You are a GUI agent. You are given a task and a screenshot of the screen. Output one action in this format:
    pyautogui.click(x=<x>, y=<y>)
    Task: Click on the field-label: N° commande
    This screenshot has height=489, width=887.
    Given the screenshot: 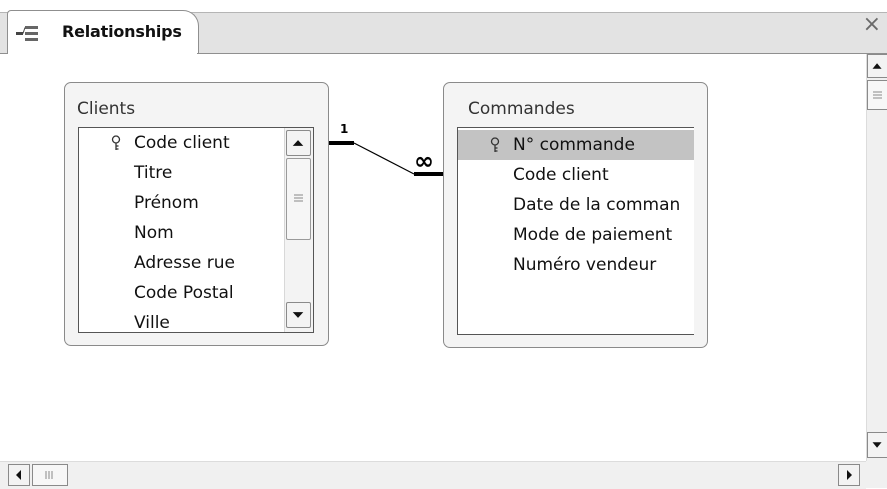 What is the action you would take?
    pyautogui.click(x=574, y=145)
    